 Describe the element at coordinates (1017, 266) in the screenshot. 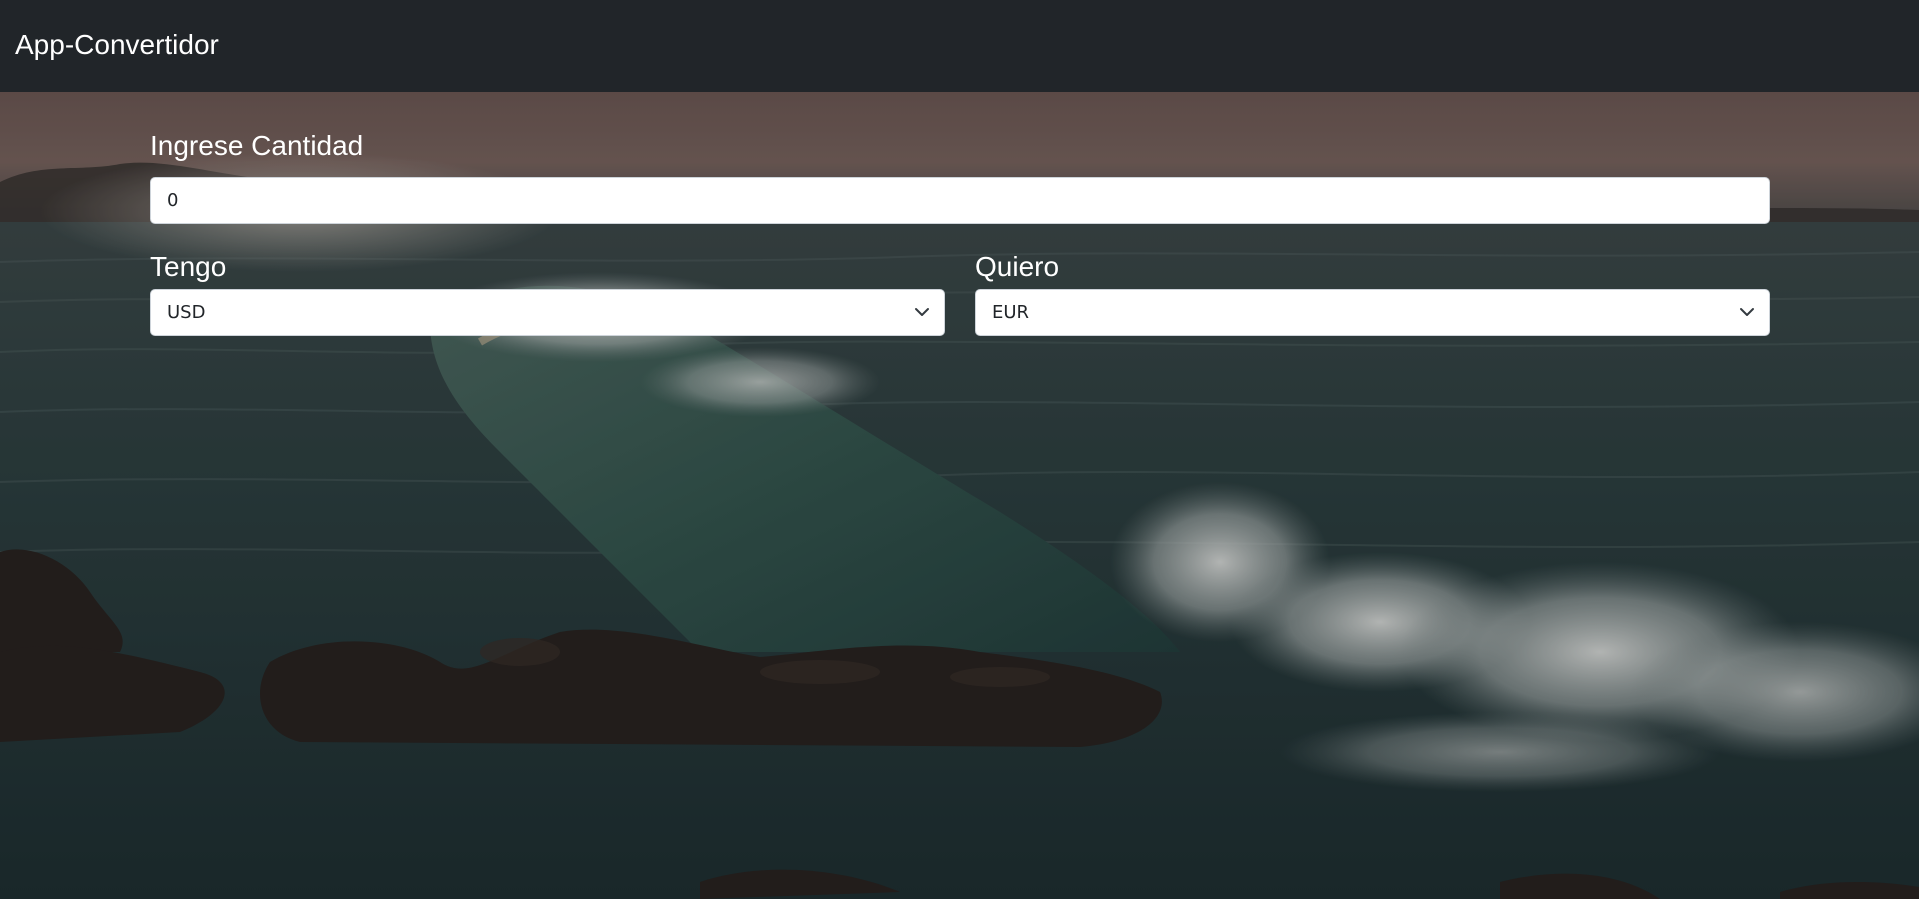

I see `to-currency-label: Quiero` at that location.